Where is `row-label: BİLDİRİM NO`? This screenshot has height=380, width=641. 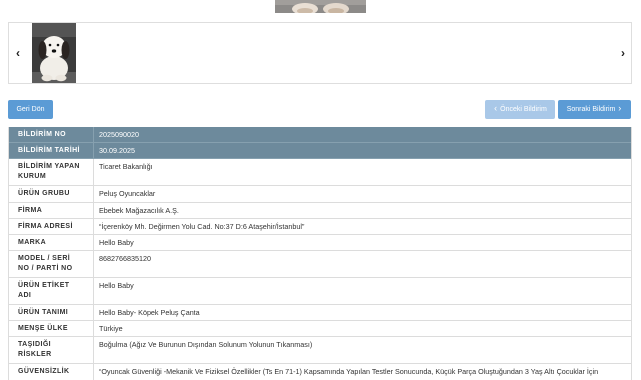 row-label: BİLDİRİM NO is located at coordinates (51, 134).